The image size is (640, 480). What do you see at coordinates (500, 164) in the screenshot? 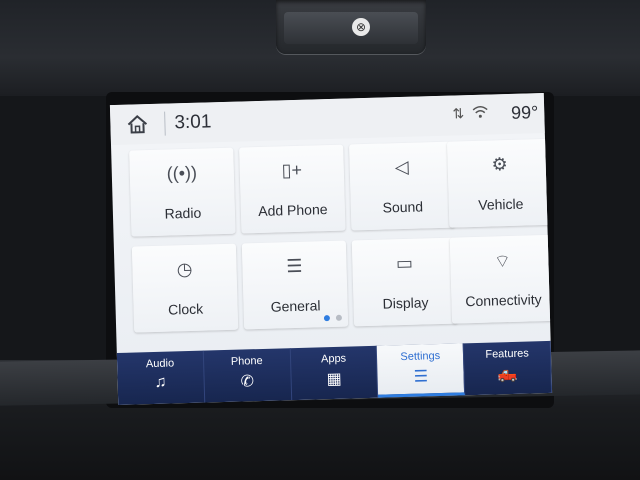
I see `vehicle-settings-icon: ⚙` at bounding box center [500, 164].